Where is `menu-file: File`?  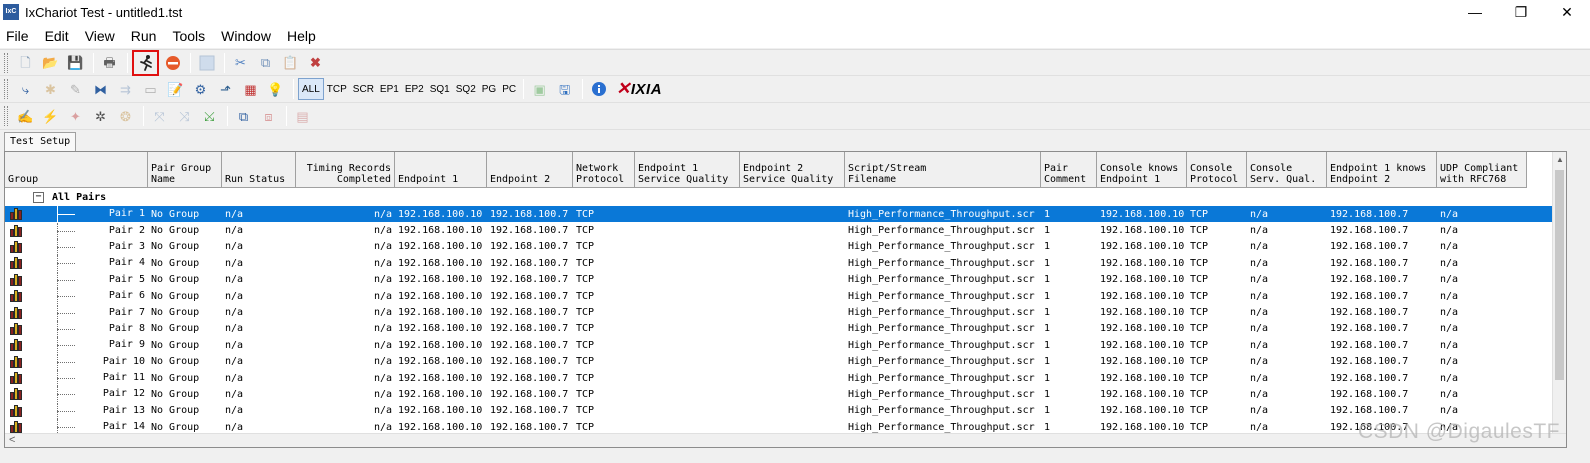
menu-file: File is located at coordinates (18, 36).